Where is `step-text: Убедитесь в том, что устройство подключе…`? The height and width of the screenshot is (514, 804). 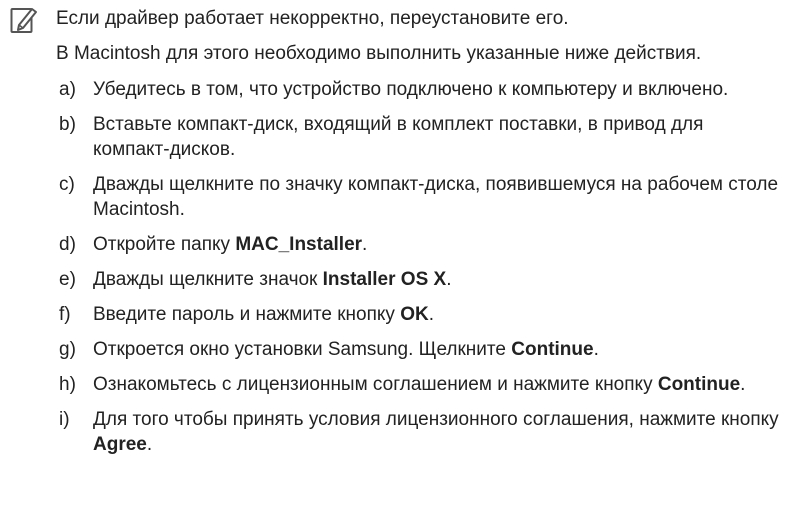
step-text: Убедитесь в том, что устройство подключе… is located at coordinates (411, 89).